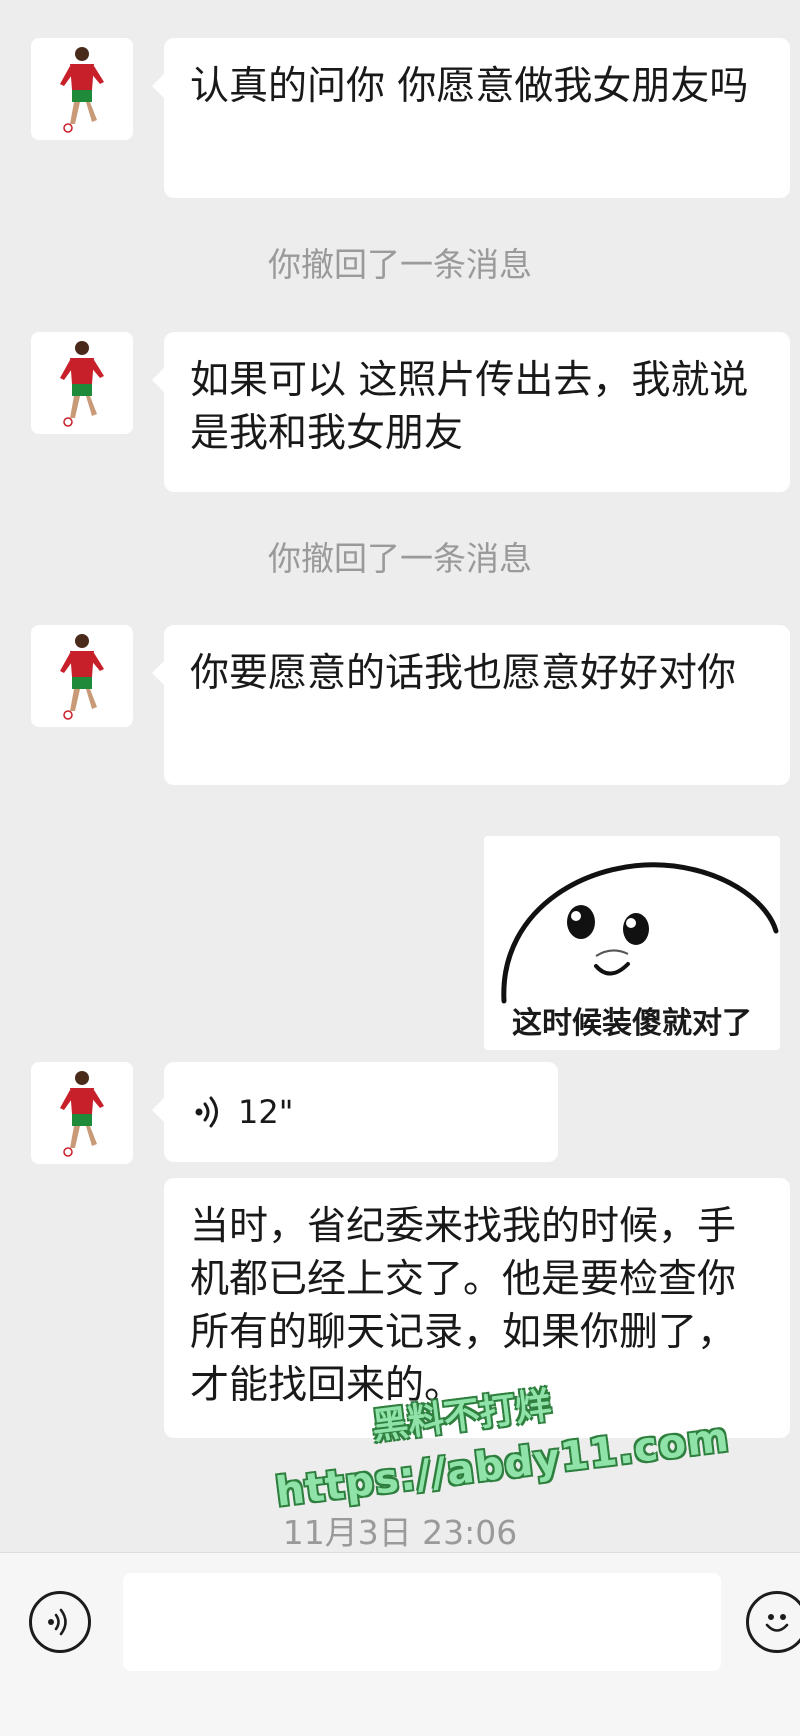 This screenshot has height=1736, width=800. I want to click on voice-wave-icon, so click(206, 1112).